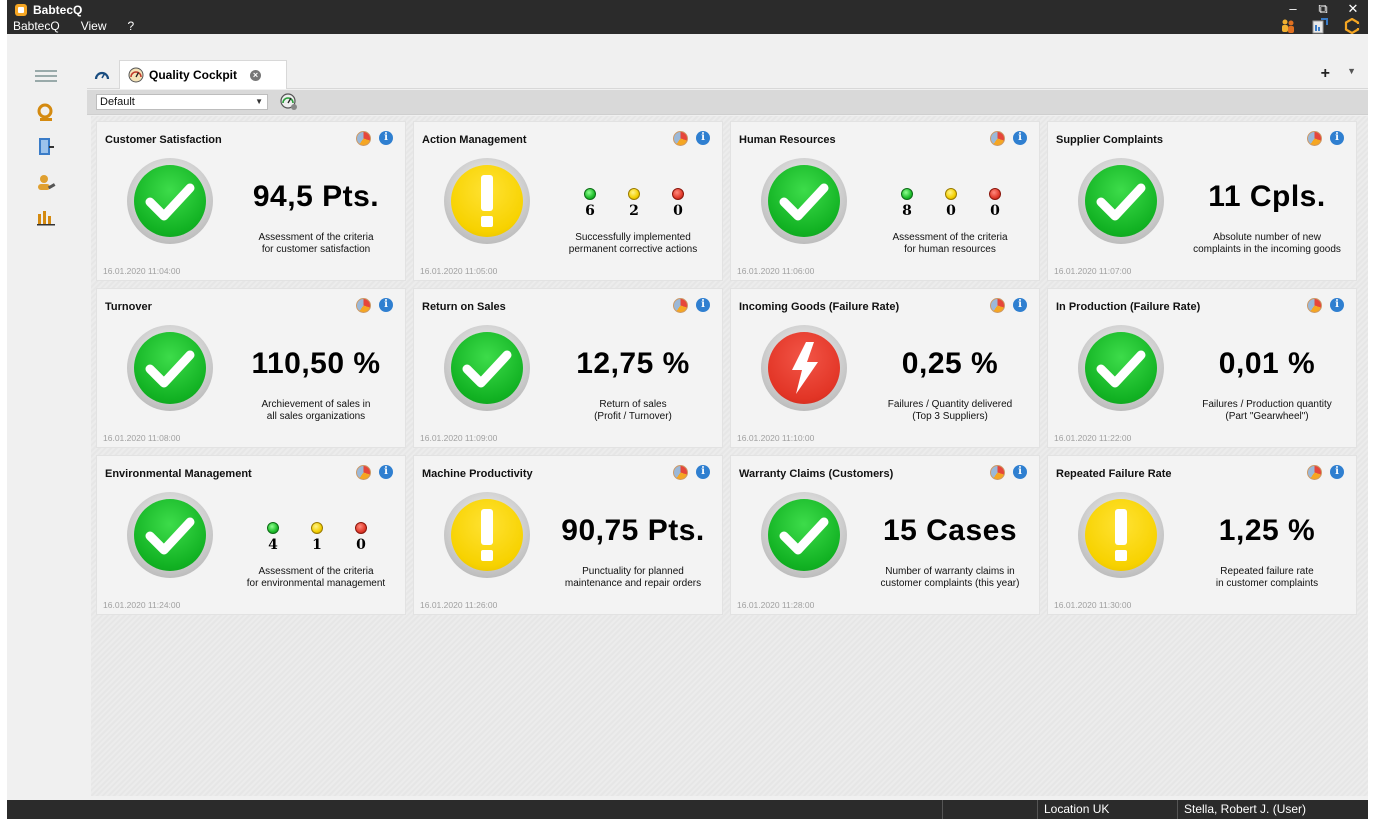 The height and width of the screenshot is (819, 1373). I want to click on tile-timestamp: 16.01.2020 11:26:00, so click(459, 605).